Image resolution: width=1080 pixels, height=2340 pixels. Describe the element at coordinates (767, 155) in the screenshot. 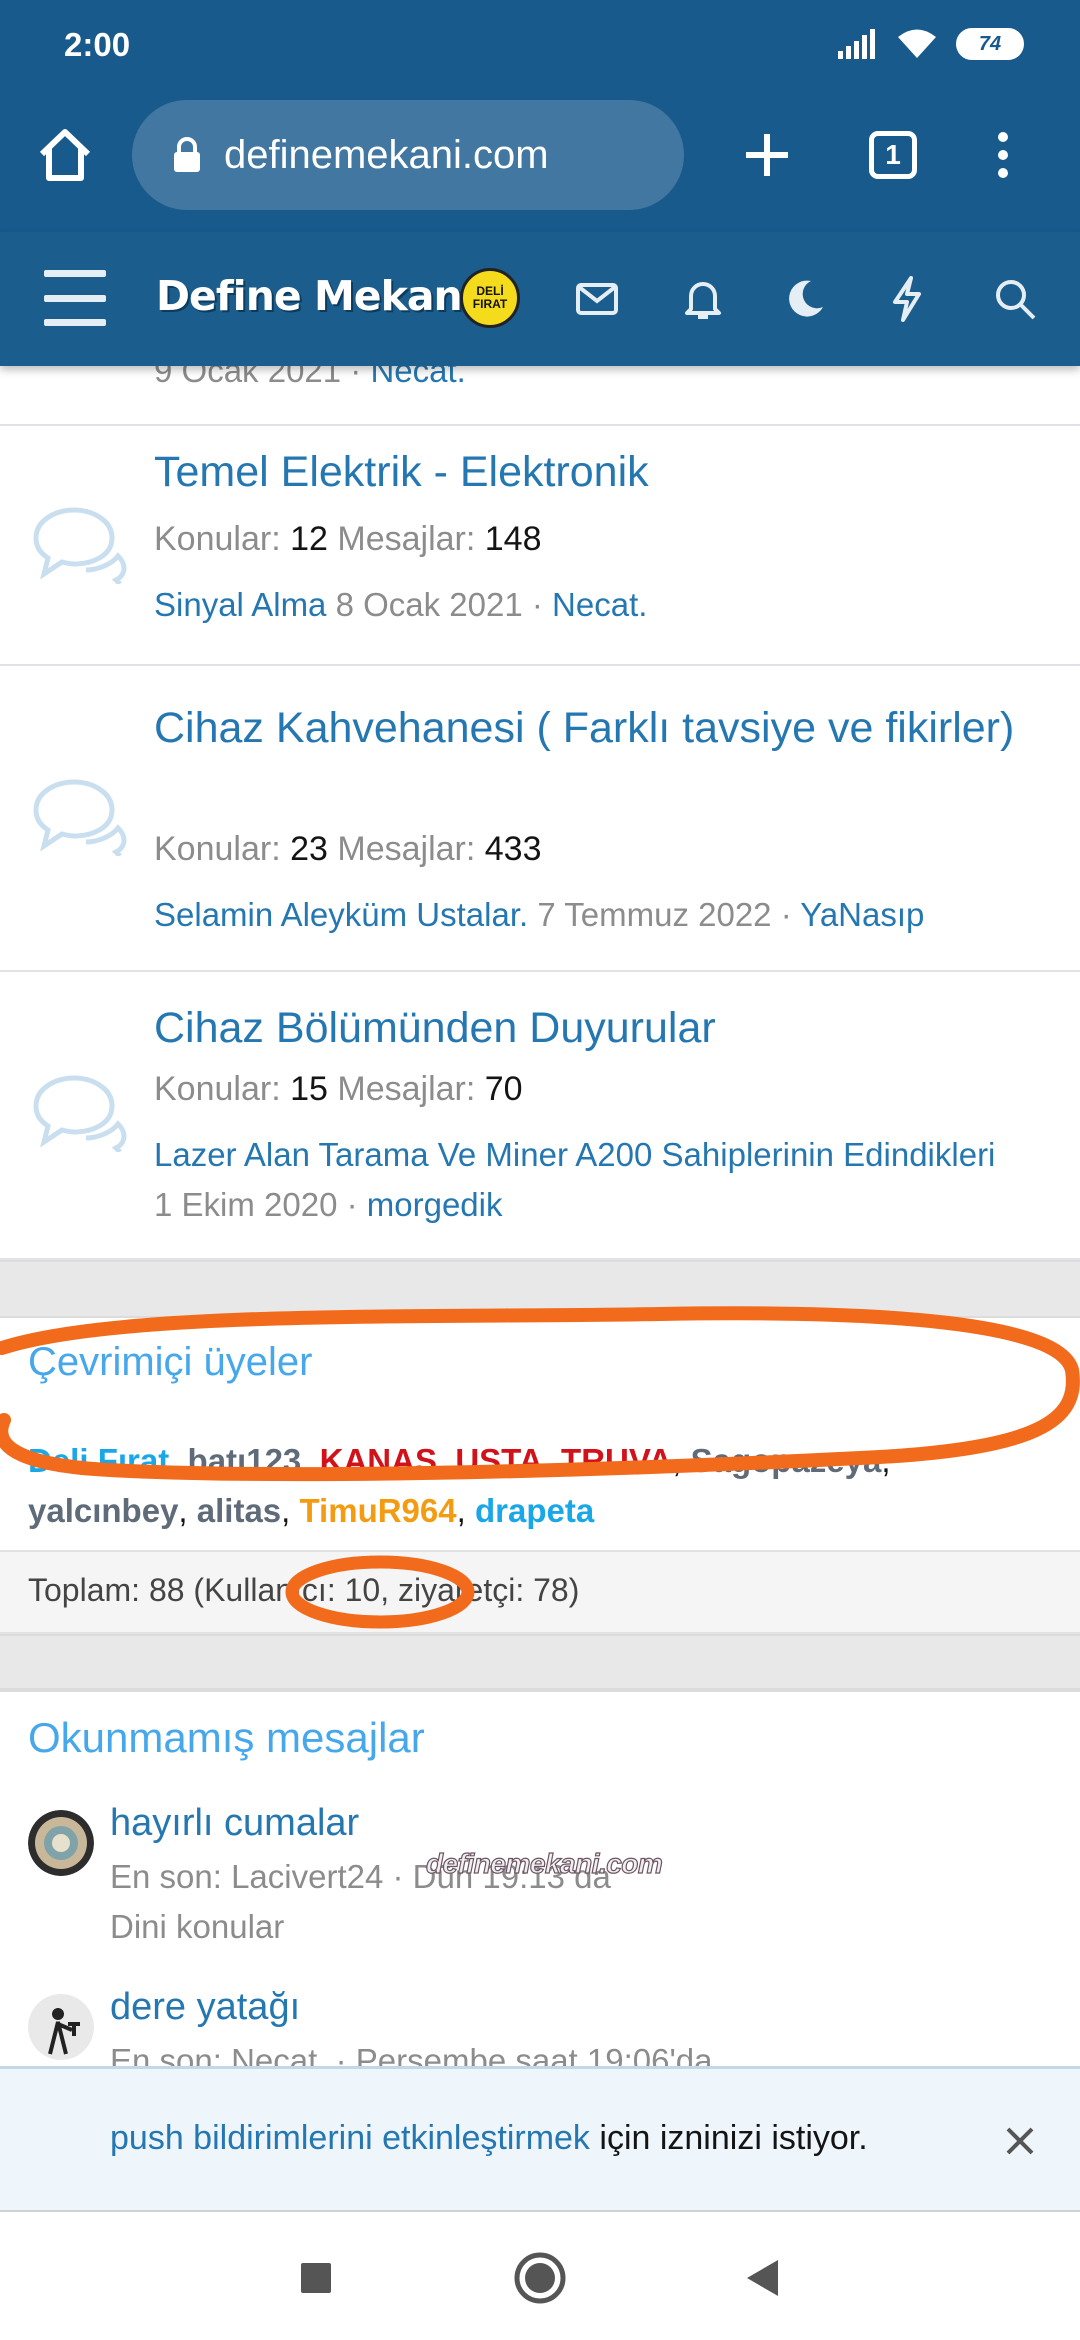

I see `new-tab-icon` at that location.